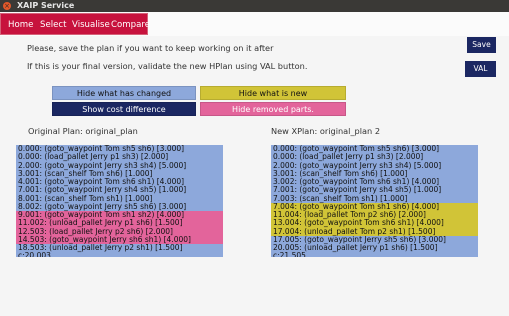 This screenshot has width=509, height=316. What do you see at coordinates (53, 25) in the screenshot?
I see `menu-select: Select` at bounding box center [53, 25].